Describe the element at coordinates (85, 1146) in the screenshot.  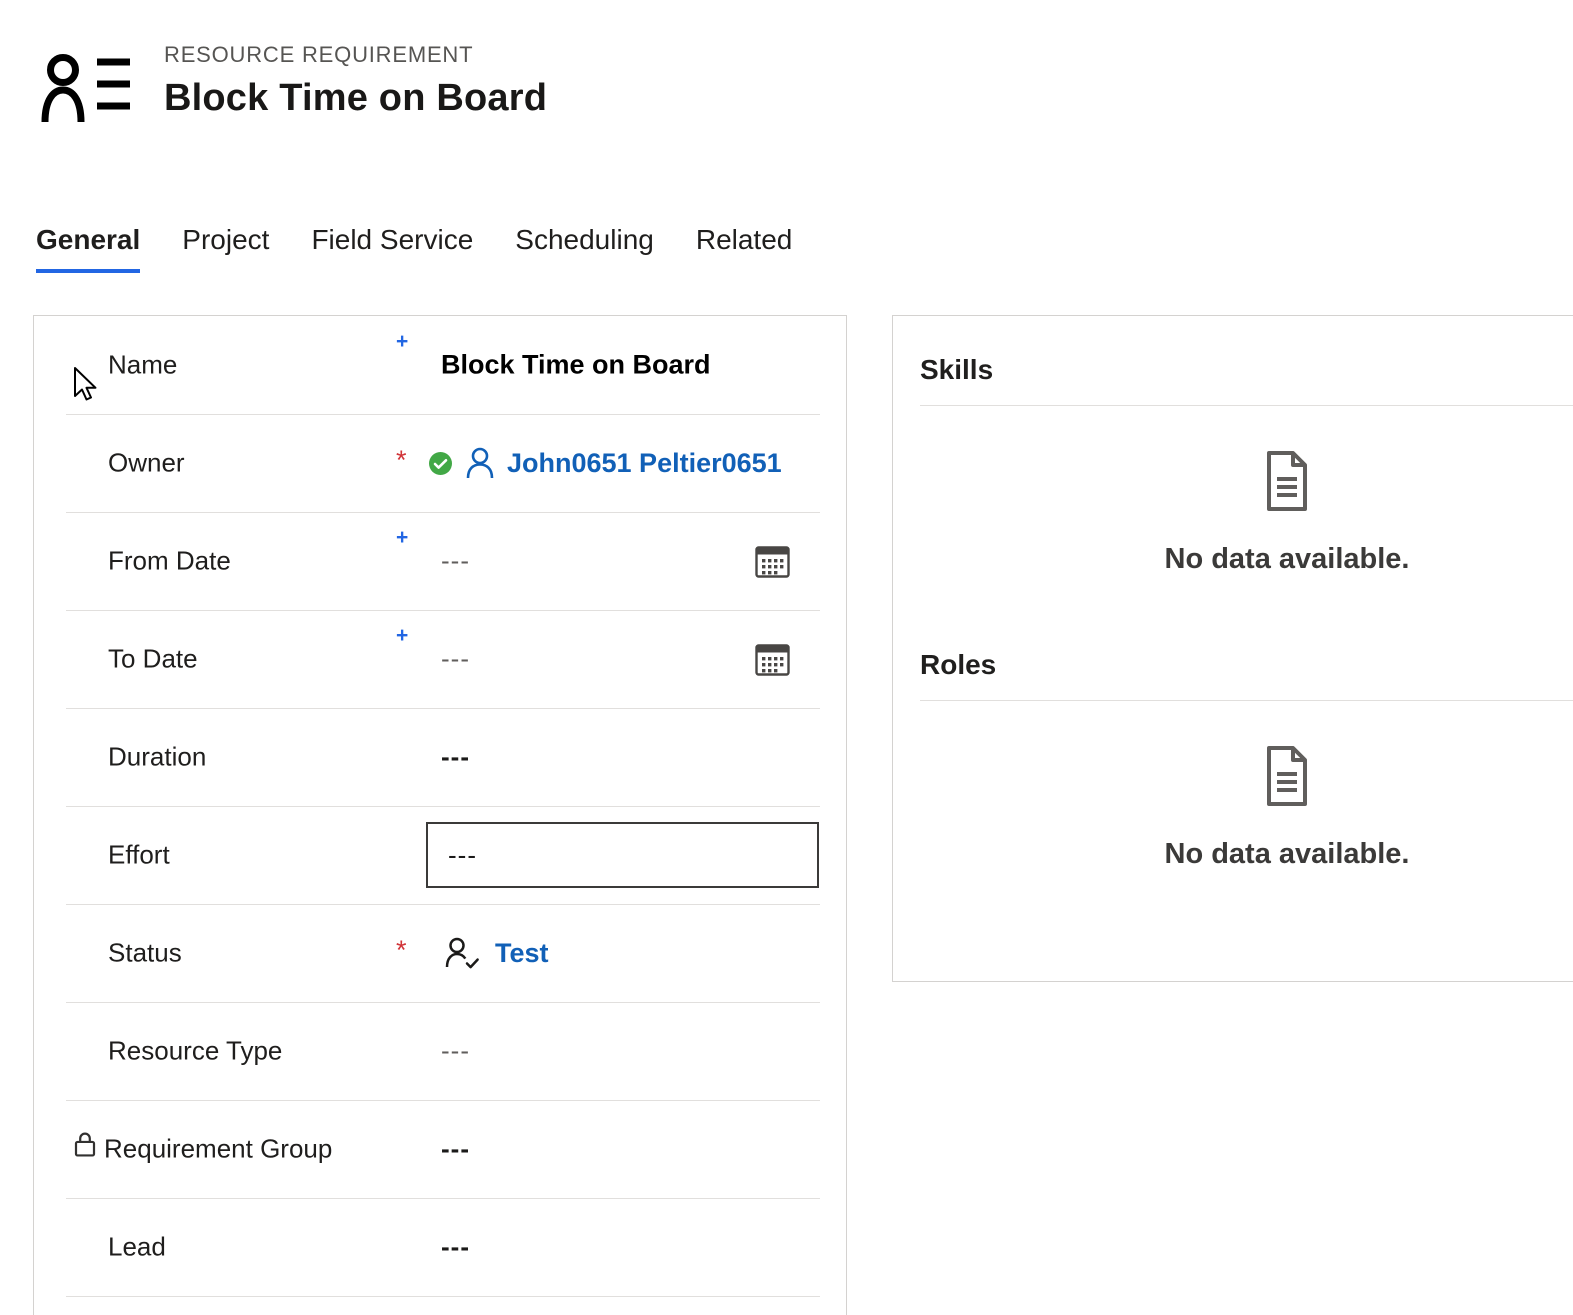
I see `lock-icon` at that location.